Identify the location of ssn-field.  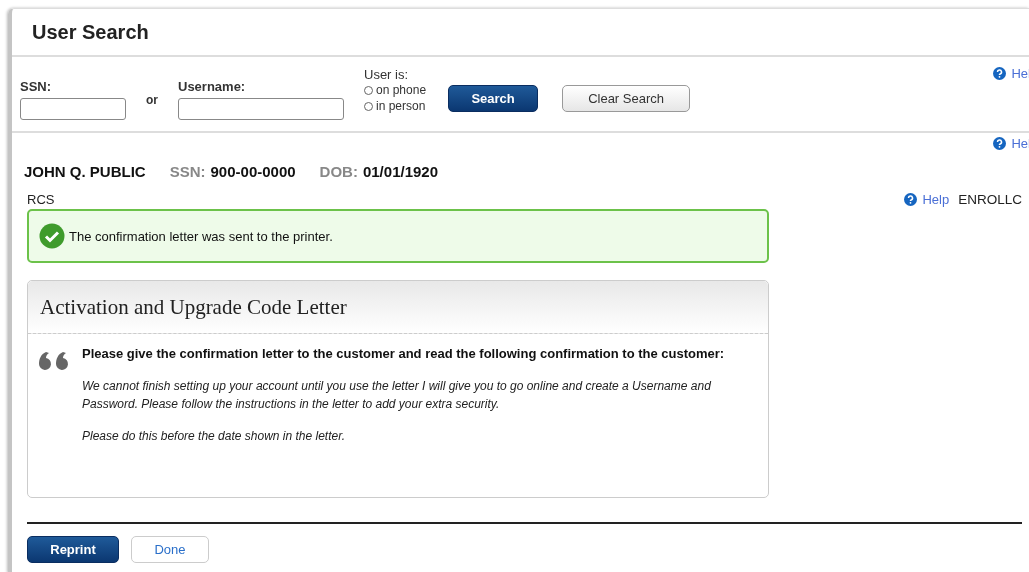
(73, 109).